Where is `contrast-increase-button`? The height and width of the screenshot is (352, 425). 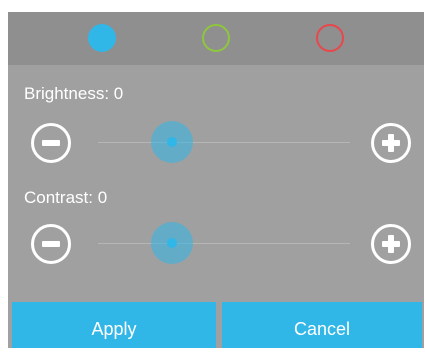 contrast-increase-button is located at coordinates (391, 244).